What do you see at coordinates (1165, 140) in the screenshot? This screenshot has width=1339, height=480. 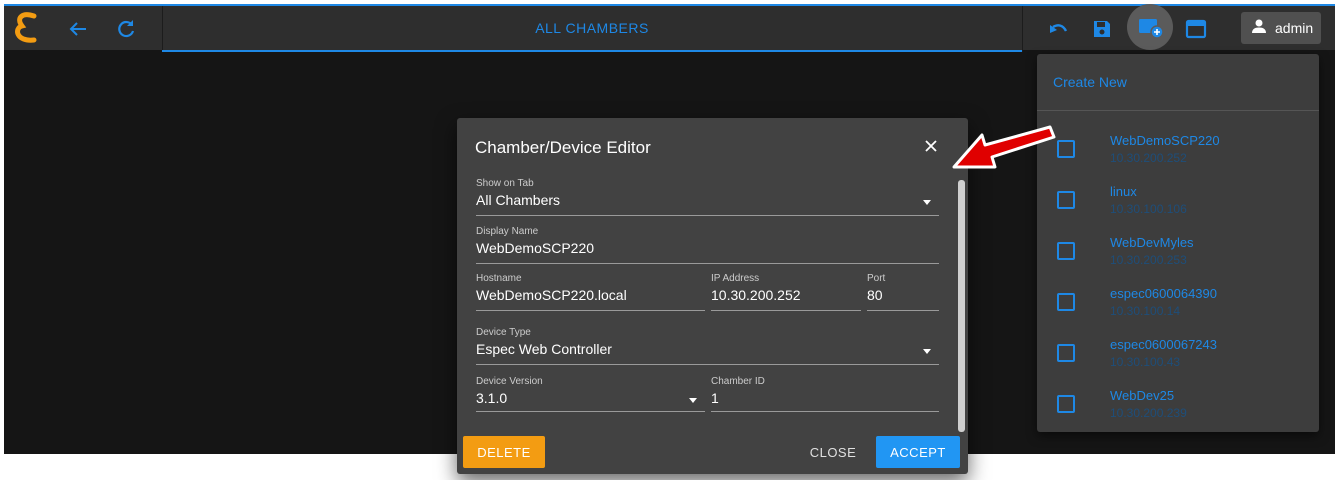 I see `chamber-name: WebDemoSCP220` at bounding box center [1165, 140].